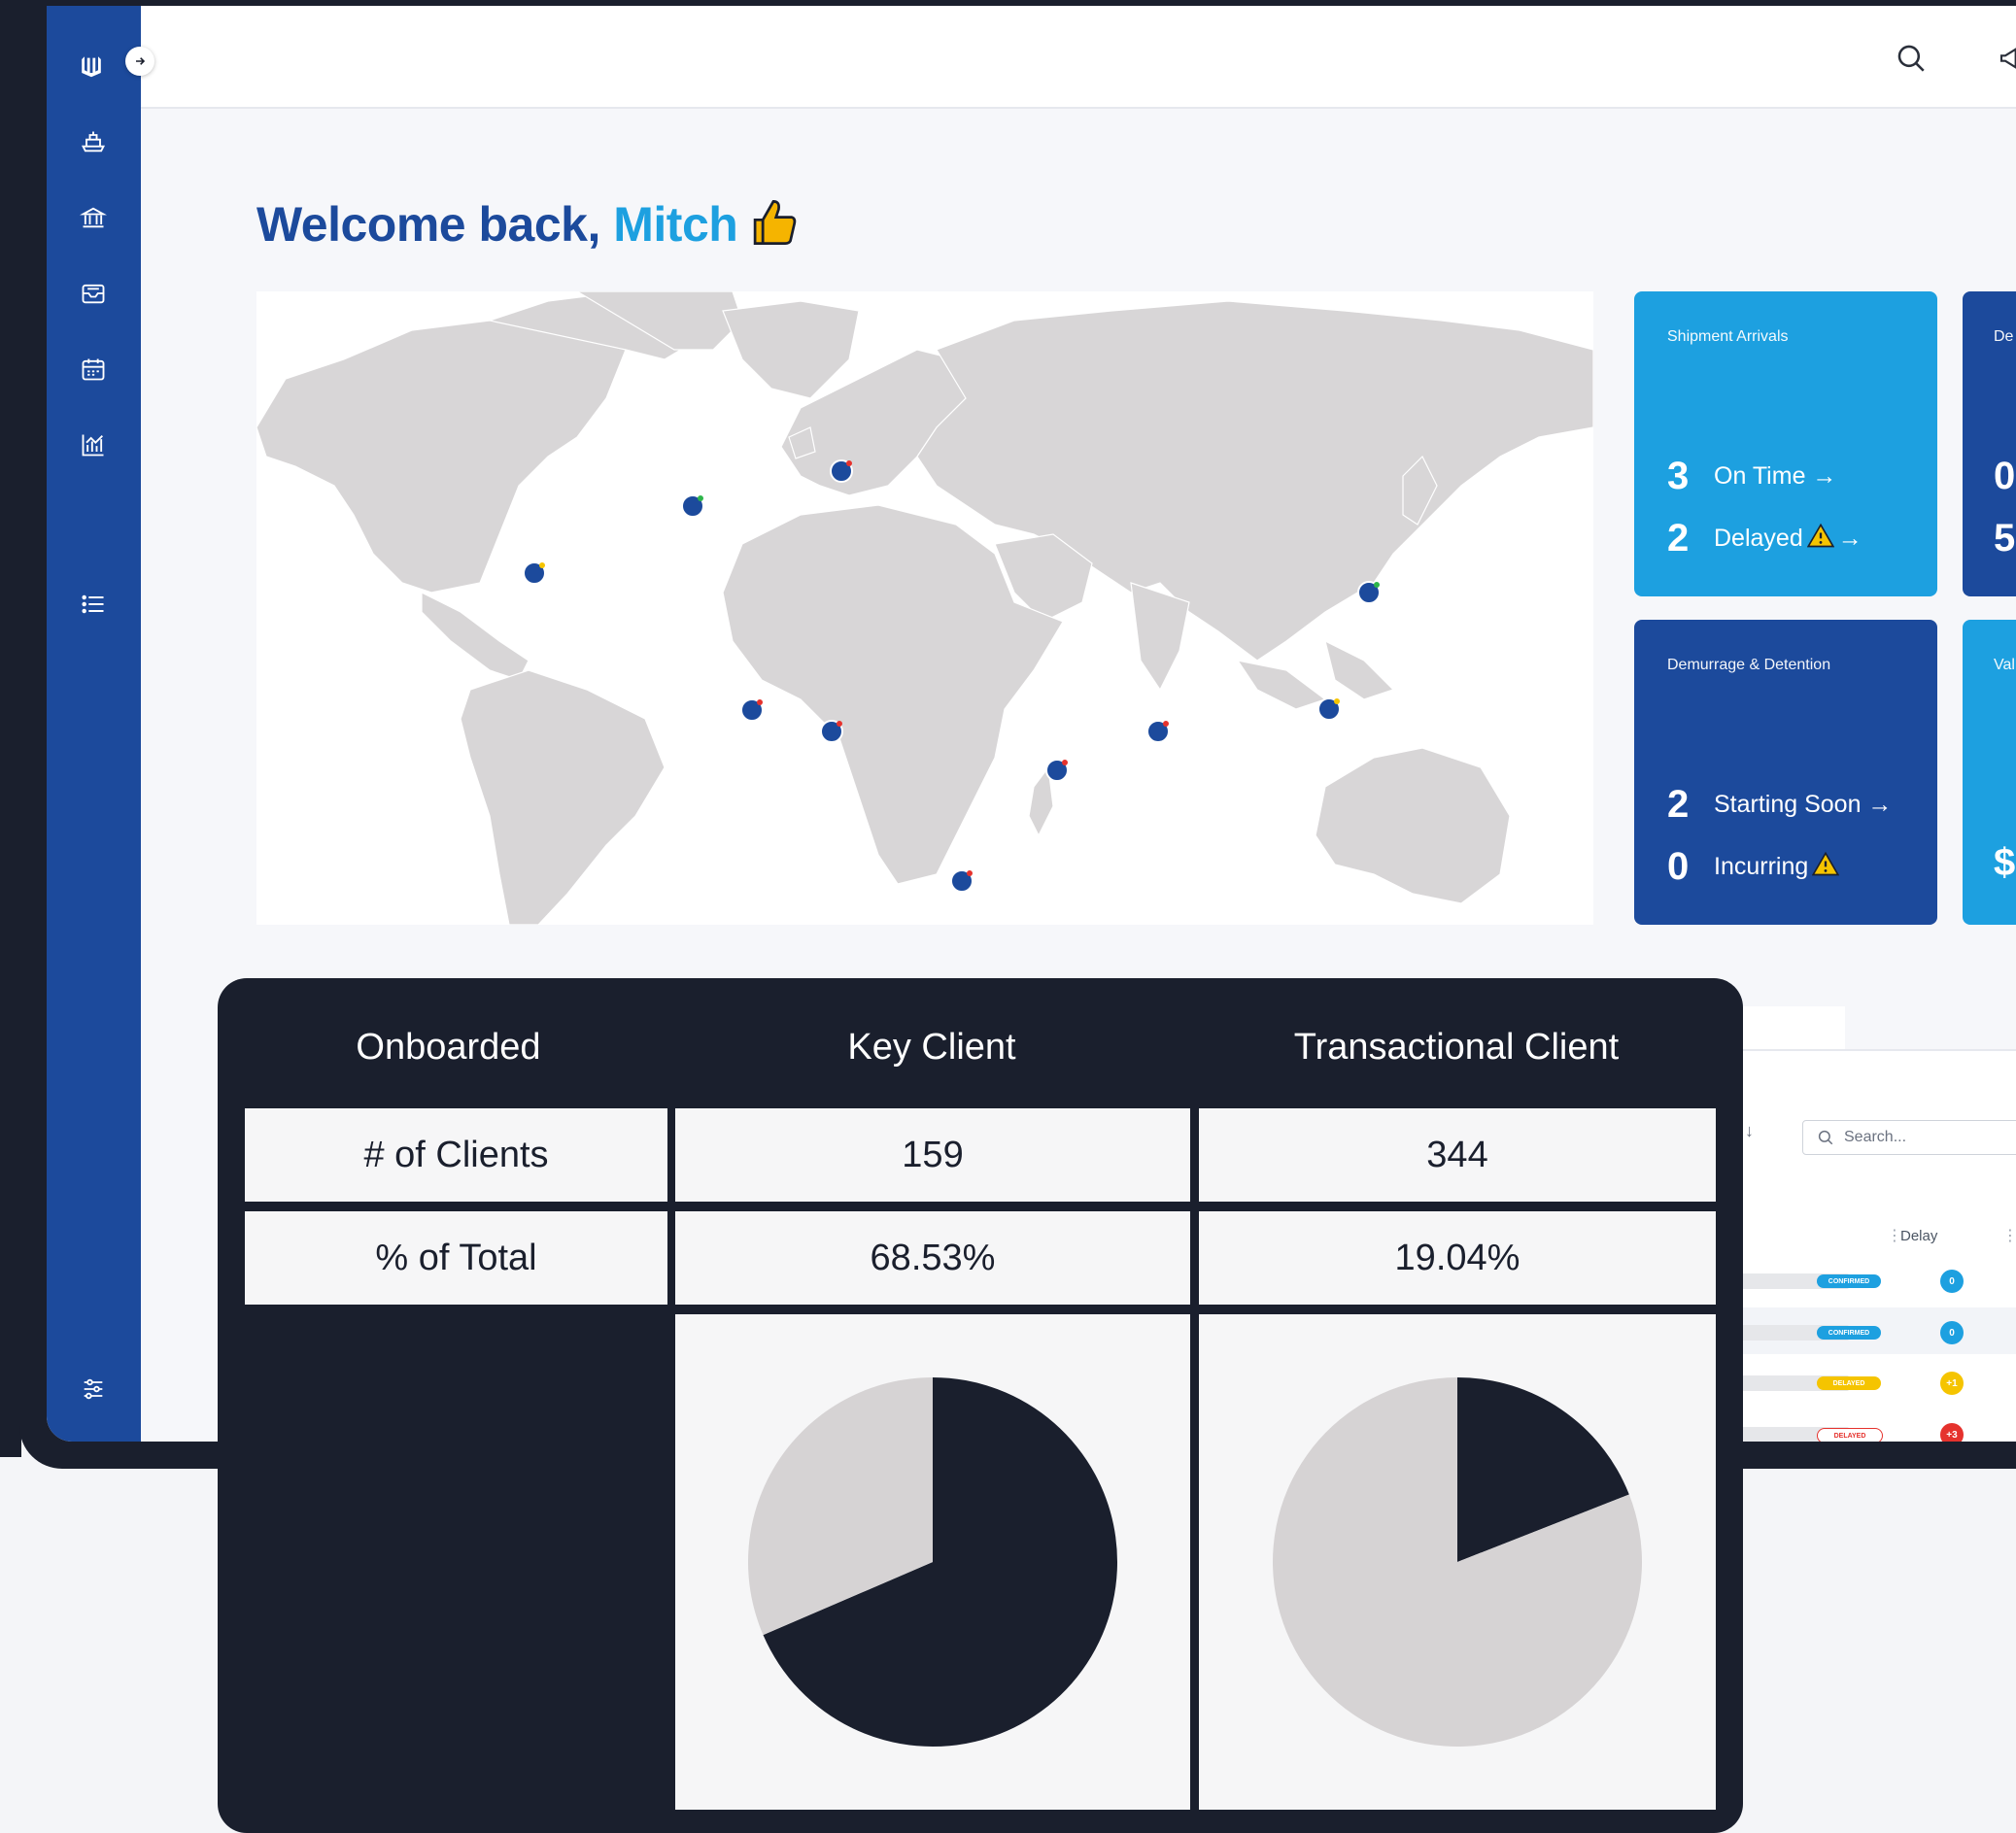  Describe the element at coordinates (1803, 805) in the screenshot. I see `starting-label: Starting Soon →` at that location.